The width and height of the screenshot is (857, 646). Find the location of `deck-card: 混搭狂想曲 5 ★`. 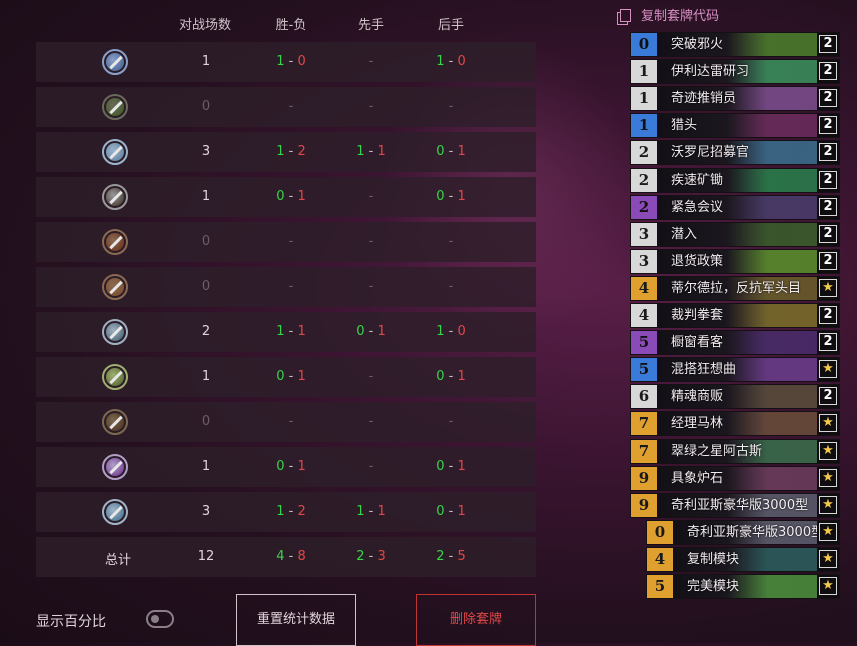

deck-card: 混搭狂想曲 5 ★ is located at coordinates (735, 370).